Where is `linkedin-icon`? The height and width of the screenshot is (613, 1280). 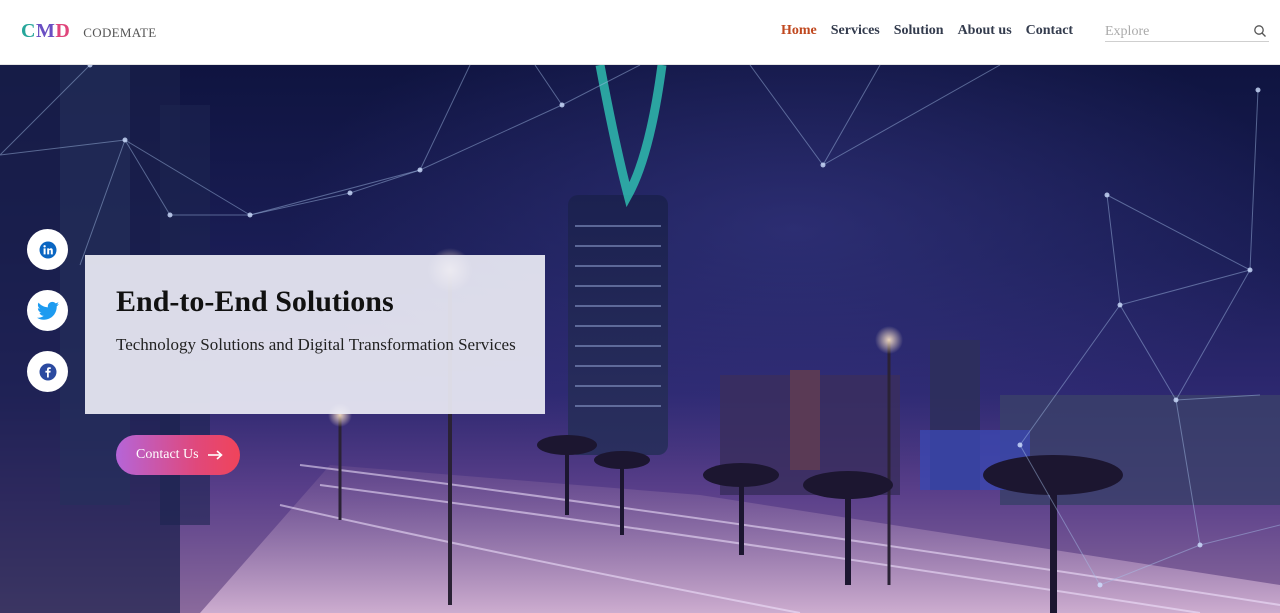
linkedin-icon is located at coordinates (47, 249).